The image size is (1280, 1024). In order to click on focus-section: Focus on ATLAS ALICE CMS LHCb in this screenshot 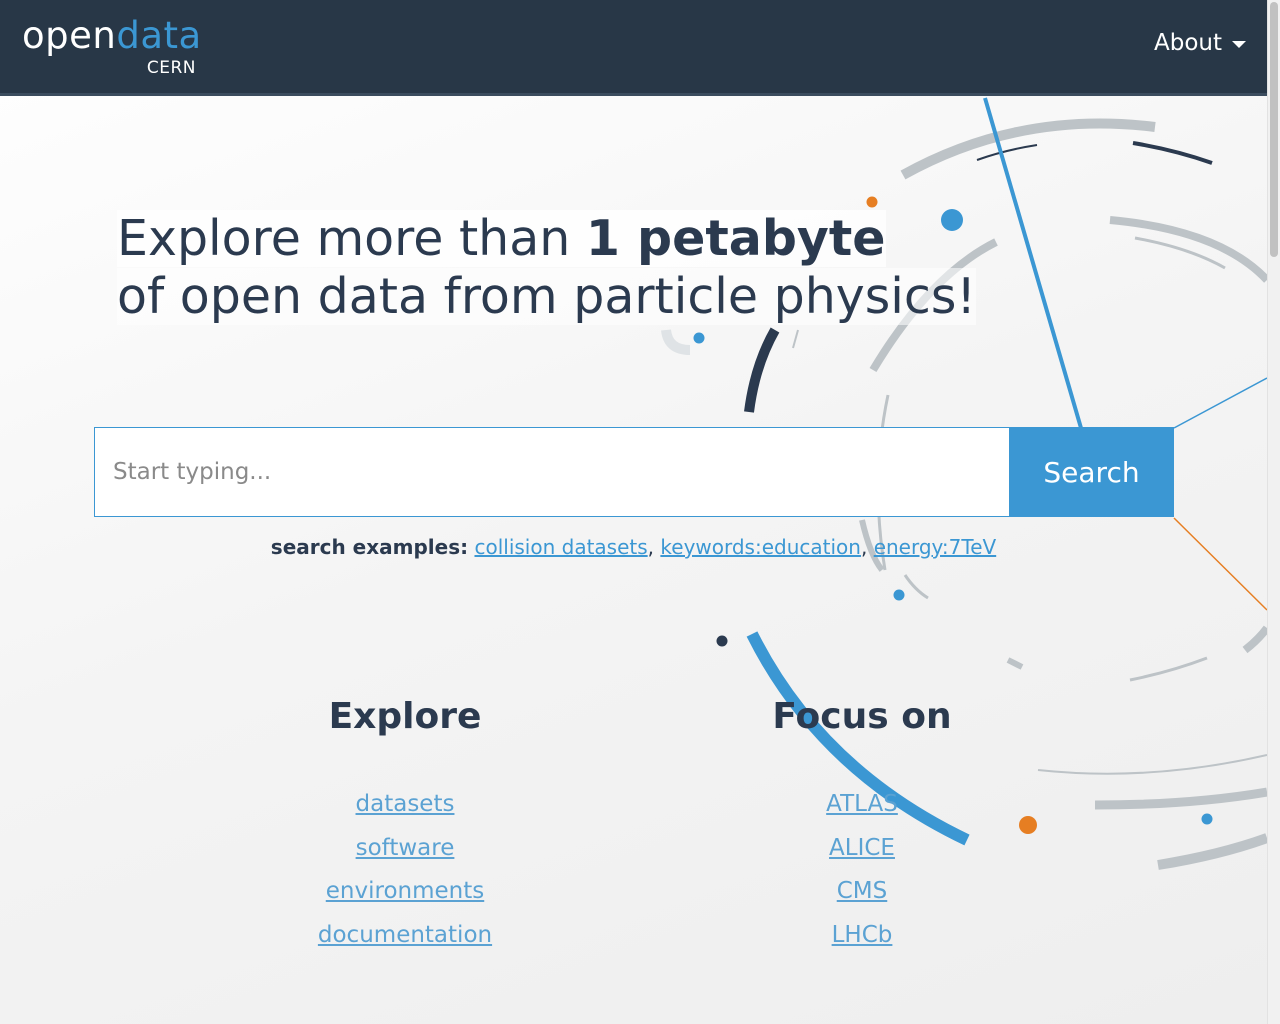, I will do `click(862, 826)`.